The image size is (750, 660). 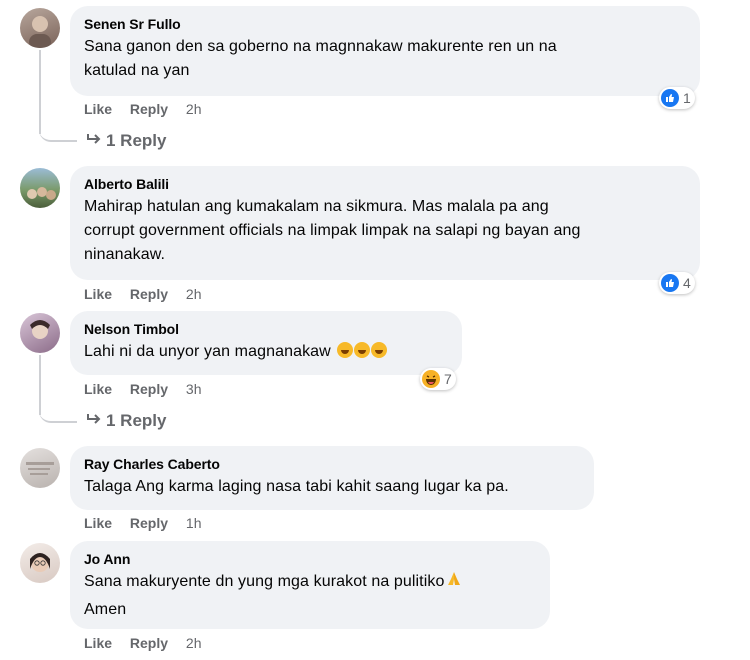 What do you see at coordinates (385, 184) in the screenshot?
I see `comment-author: Alberto Balili` at bounding box center [385, 184].